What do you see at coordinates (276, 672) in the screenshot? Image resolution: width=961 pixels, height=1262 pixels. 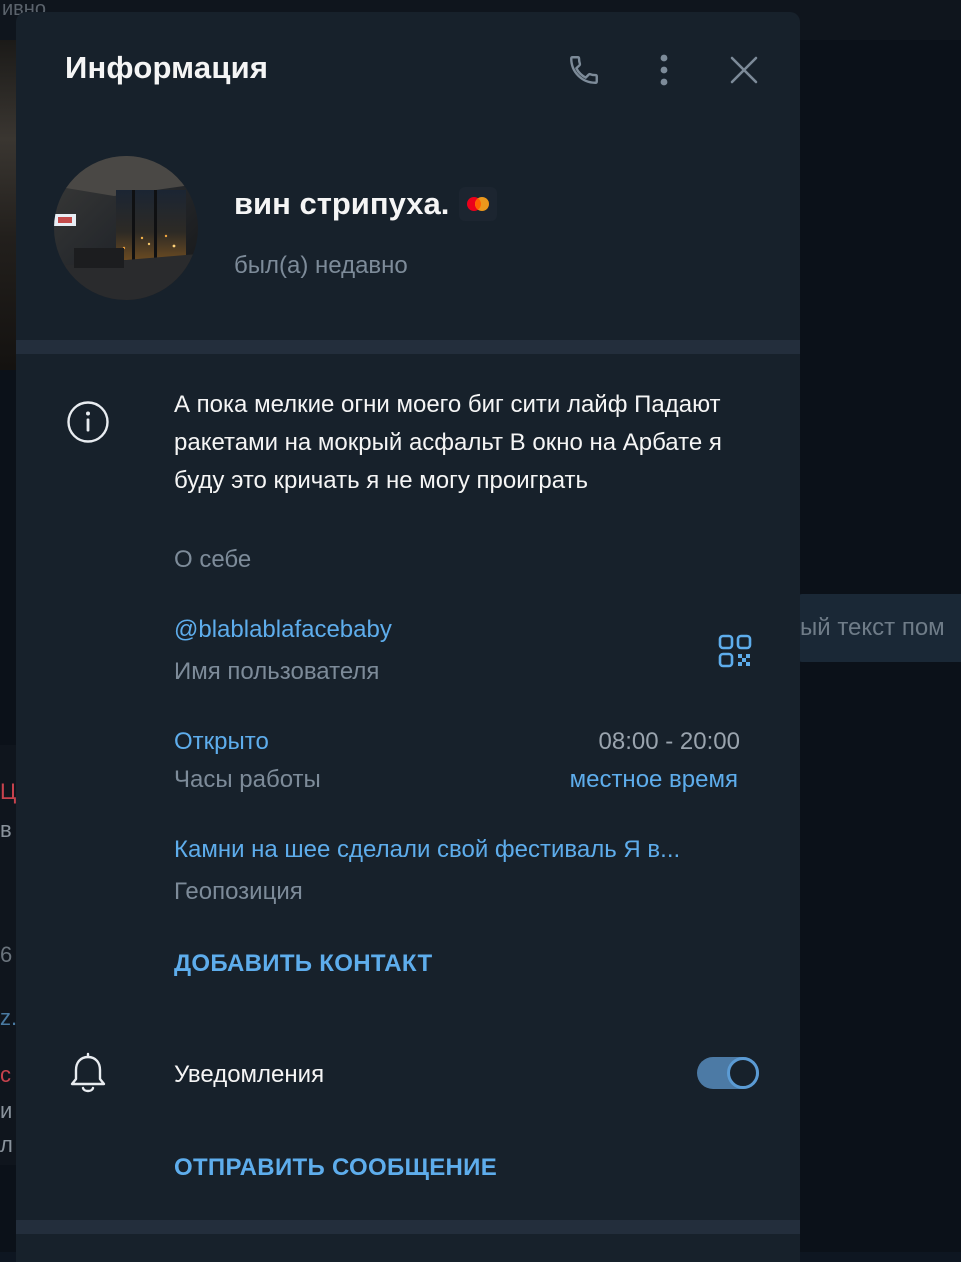 I see `username-label: Имя пользователя` at bounding box center [276, 672].